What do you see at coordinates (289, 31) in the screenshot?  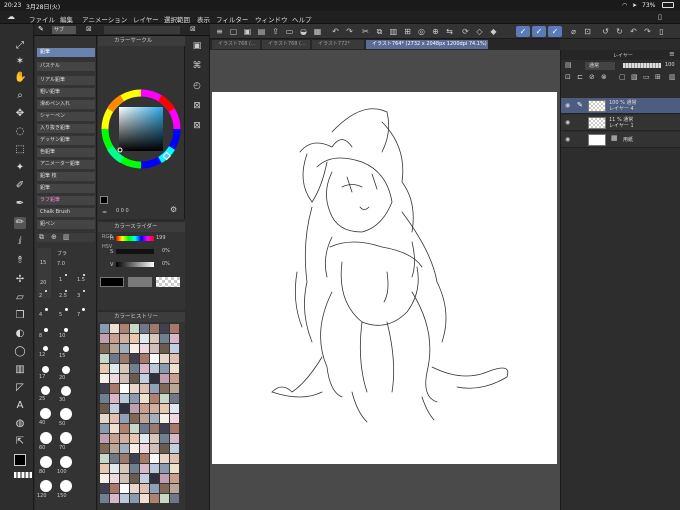 I see `folder-icon: ▭` at bounding box center [289, 31].